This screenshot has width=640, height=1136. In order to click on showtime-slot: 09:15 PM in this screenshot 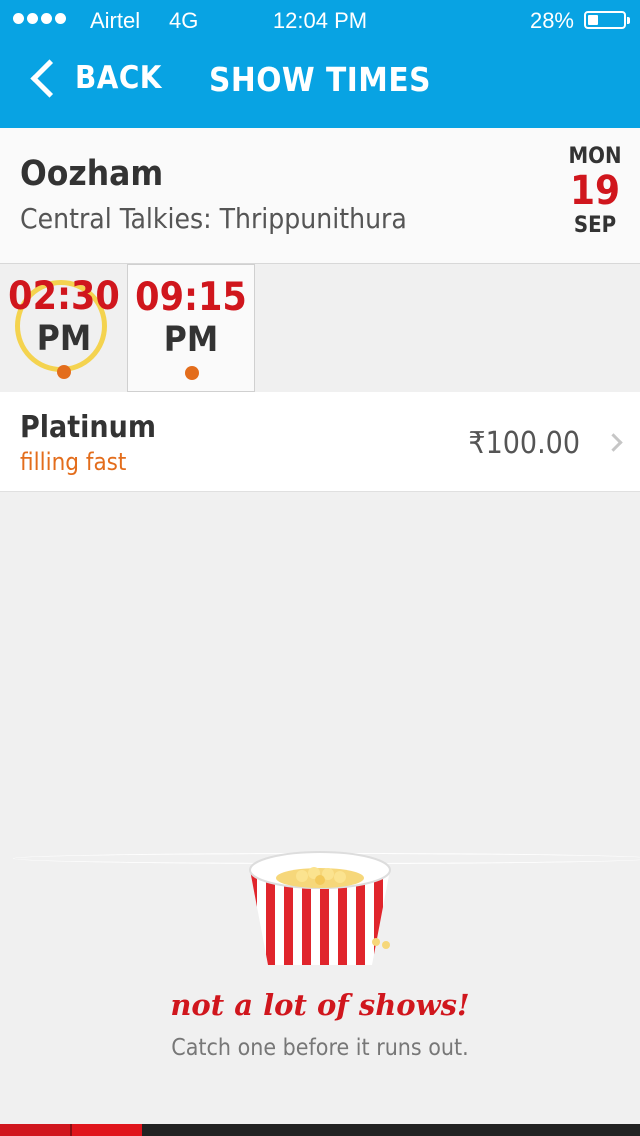, I will do `click(191, 328)`.